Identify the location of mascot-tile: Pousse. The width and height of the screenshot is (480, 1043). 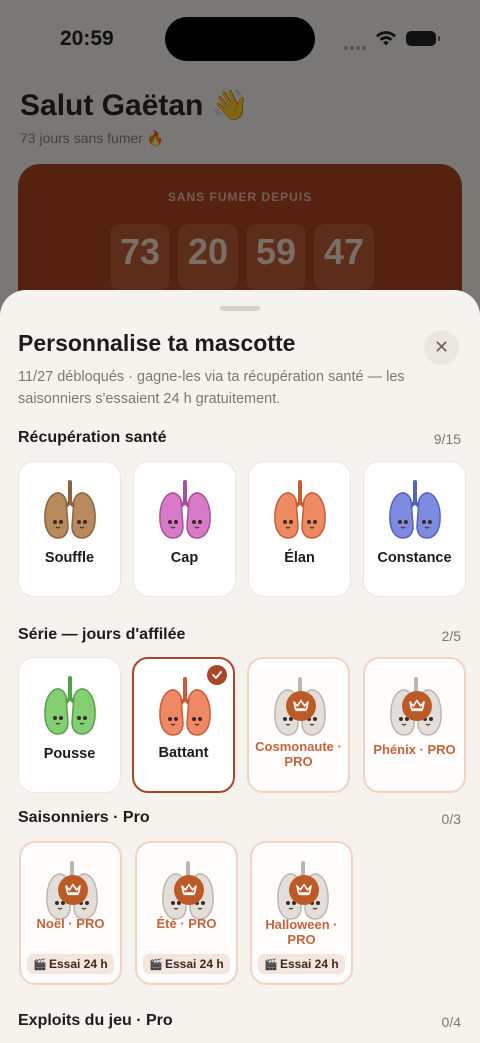
(69, 725).